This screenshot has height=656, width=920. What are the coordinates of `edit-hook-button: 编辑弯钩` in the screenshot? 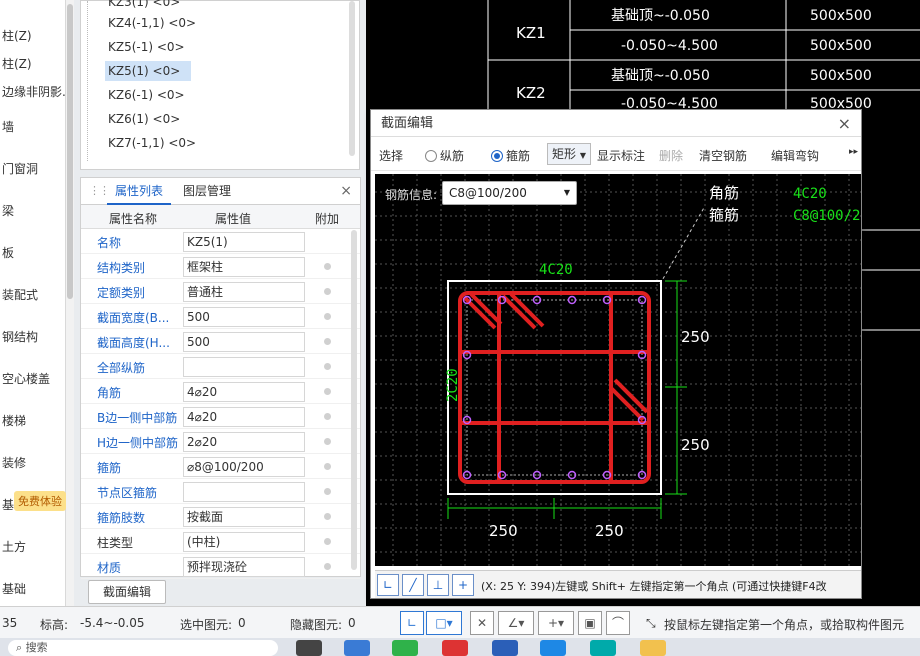 It's located at (795, 155).